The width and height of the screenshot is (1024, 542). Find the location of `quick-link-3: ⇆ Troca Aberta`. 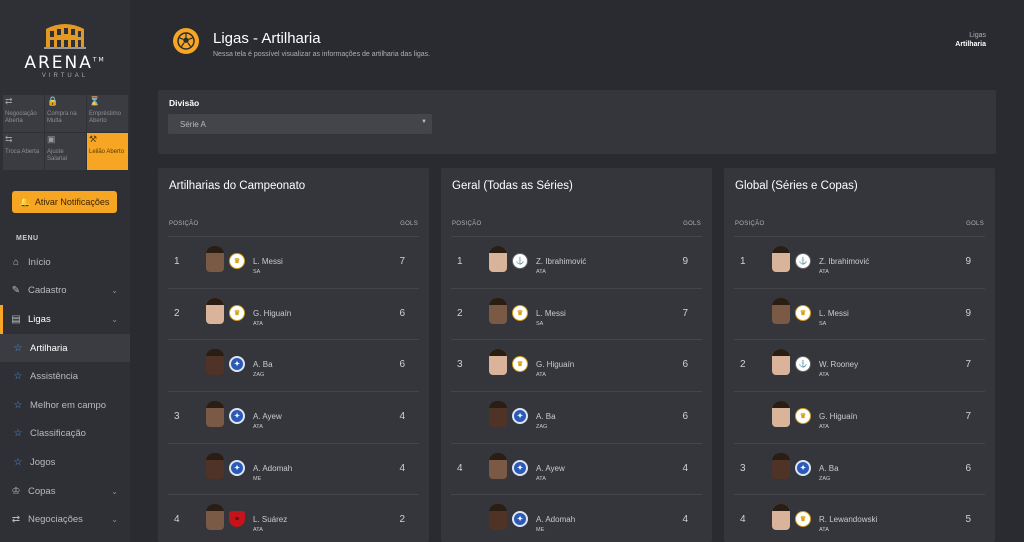

quick-link-3: ⇆ Troca Aberta is located at coordinates (23, 151).